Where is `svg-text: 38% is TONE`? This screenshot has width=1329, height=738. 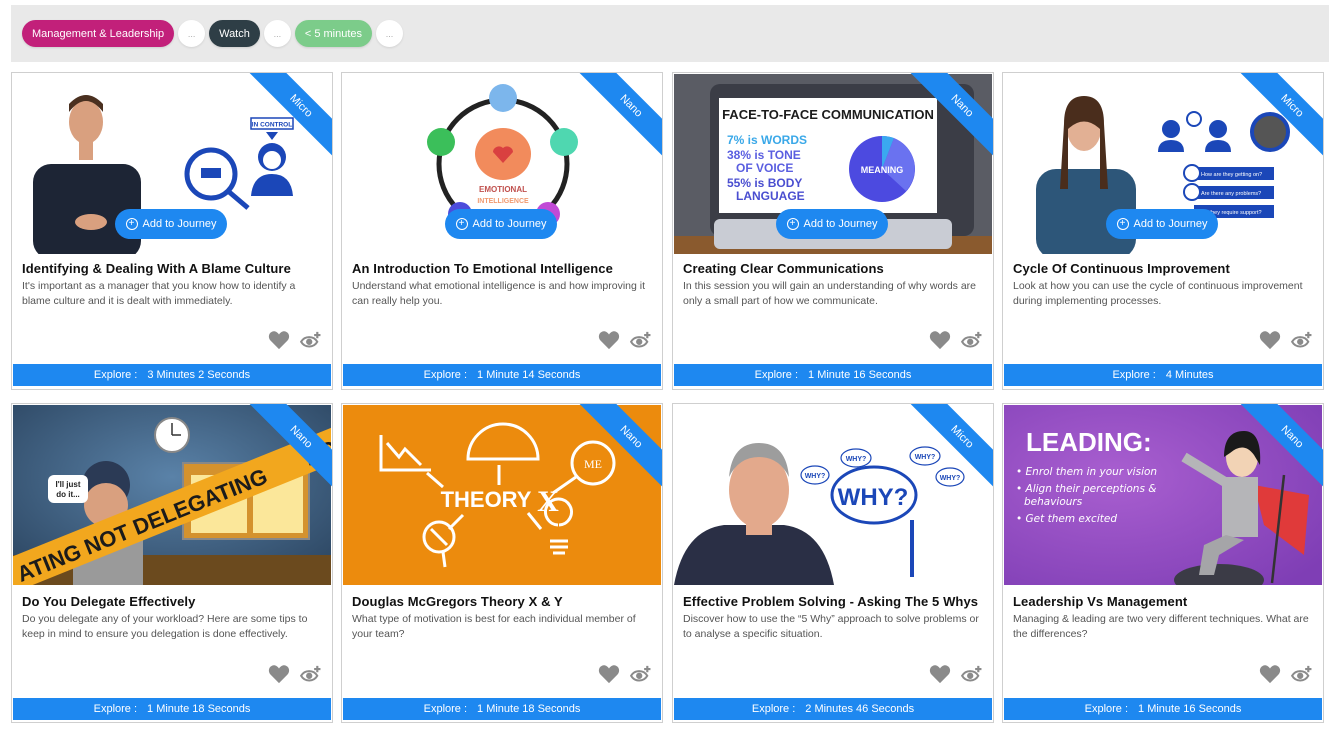
svg-text: 38% is TONE is located at coordinates (764, 155).